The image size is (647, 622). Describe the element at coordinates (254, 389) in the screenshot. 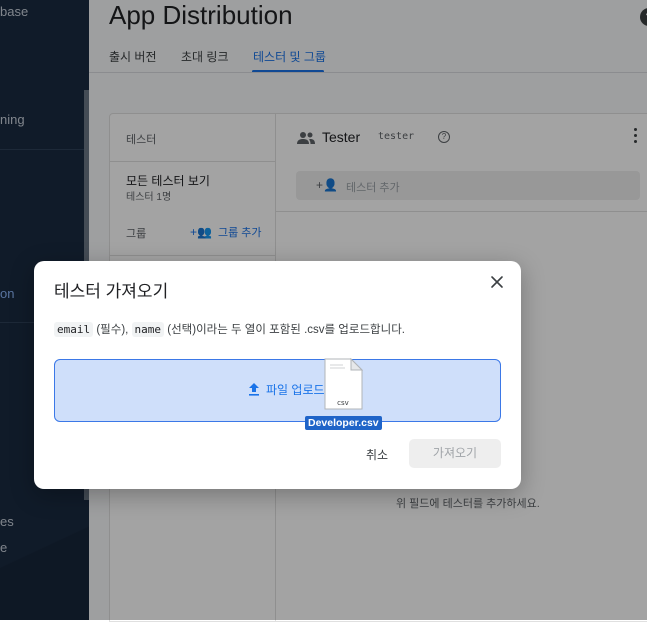

I see `upload-icon` at that location.